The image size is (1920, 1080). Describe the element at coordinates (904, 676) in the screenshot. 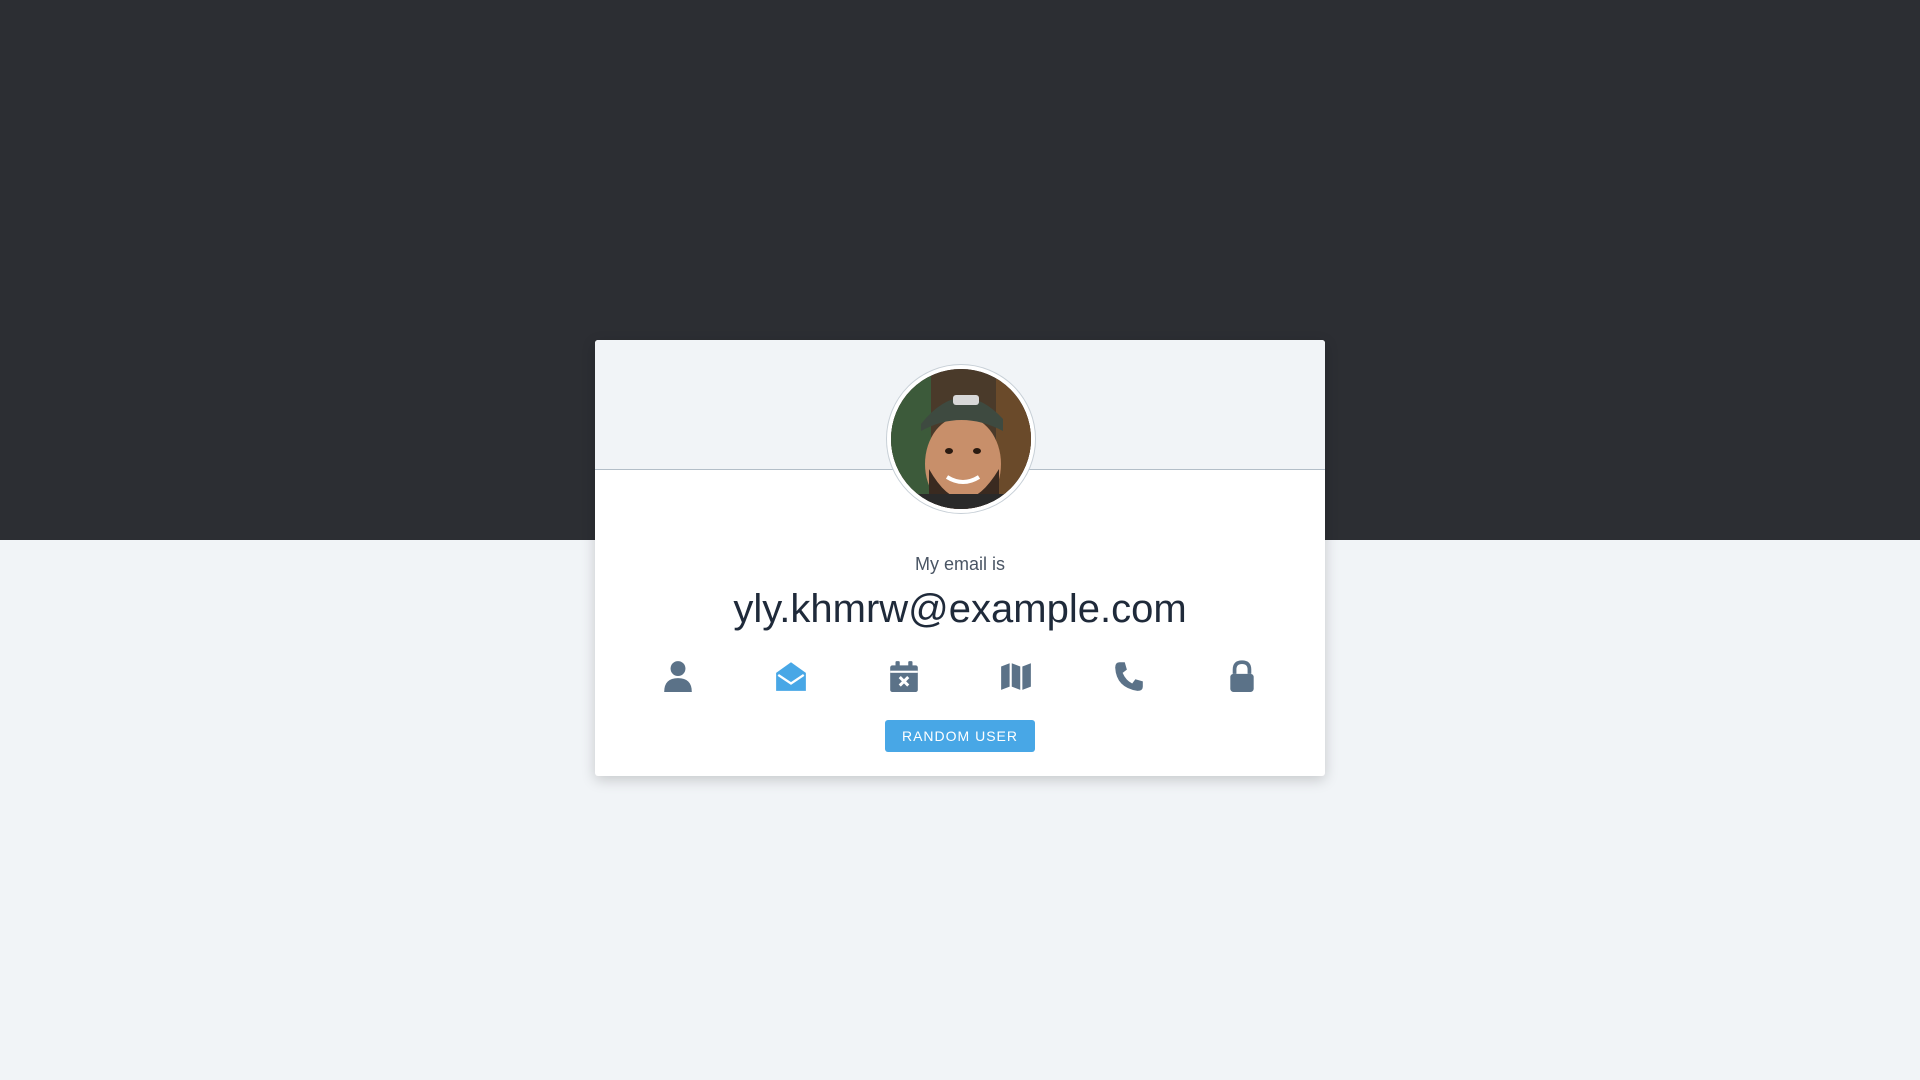

I see `calendar-x-icon` at that location.